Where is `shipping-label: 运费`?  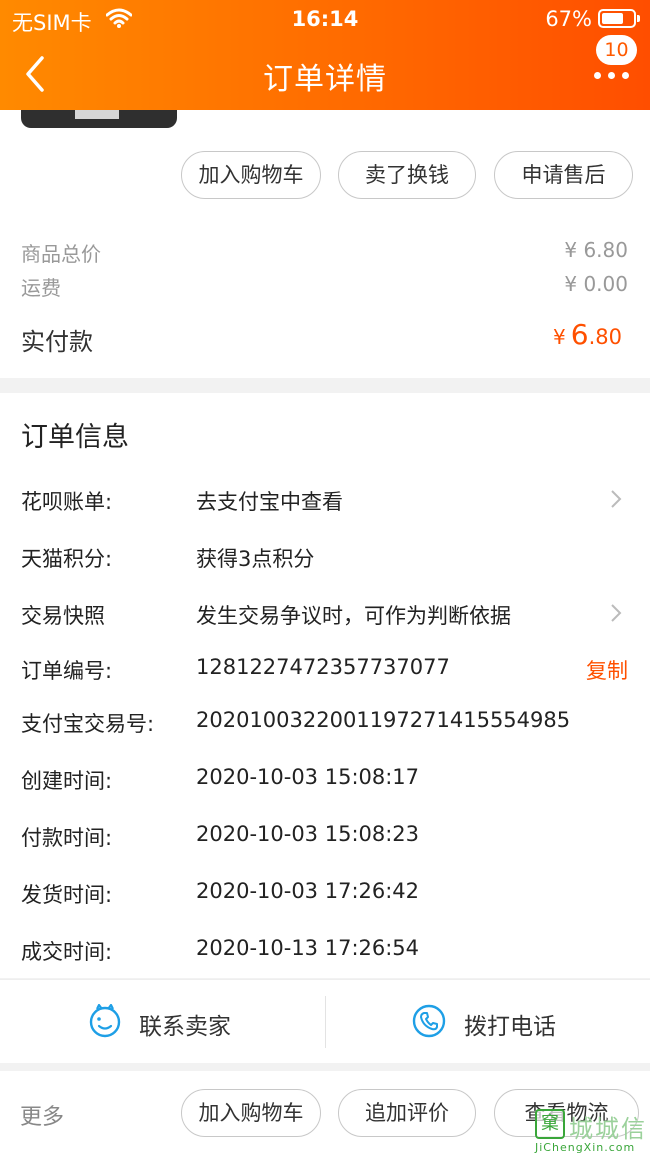
shipping-label: 运费 is located at coordinates (41, 288).